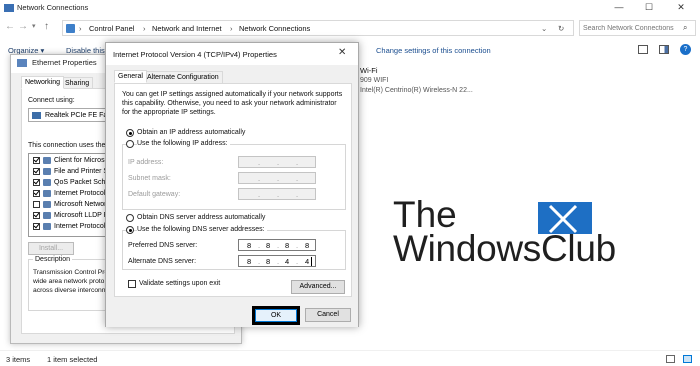 The image size is (700, 366). What do you see at coordinates (163, 245) in the screenshot?
I see `preferred-dns-label: Preferred DNS server:` at bounding box center [163, 245].